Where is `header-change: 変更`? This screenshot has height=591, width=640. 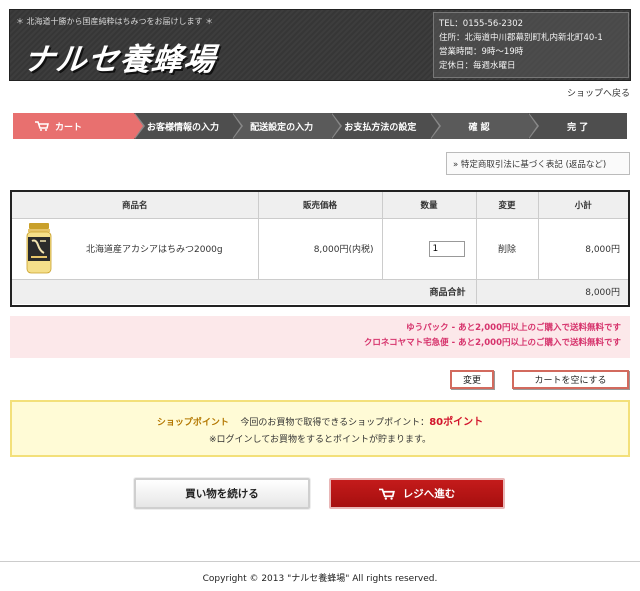
header-change: 変更 is located at coordinates (507, 205).